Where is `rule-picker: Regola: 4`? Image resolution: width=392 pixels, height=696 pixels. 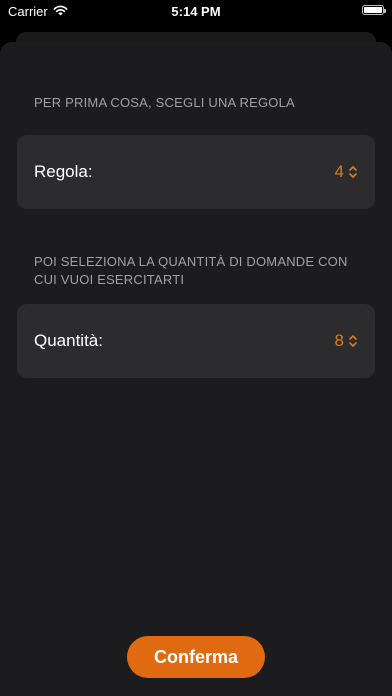 rule-picker: Regola: 4 is located at coordinates (196, 172).